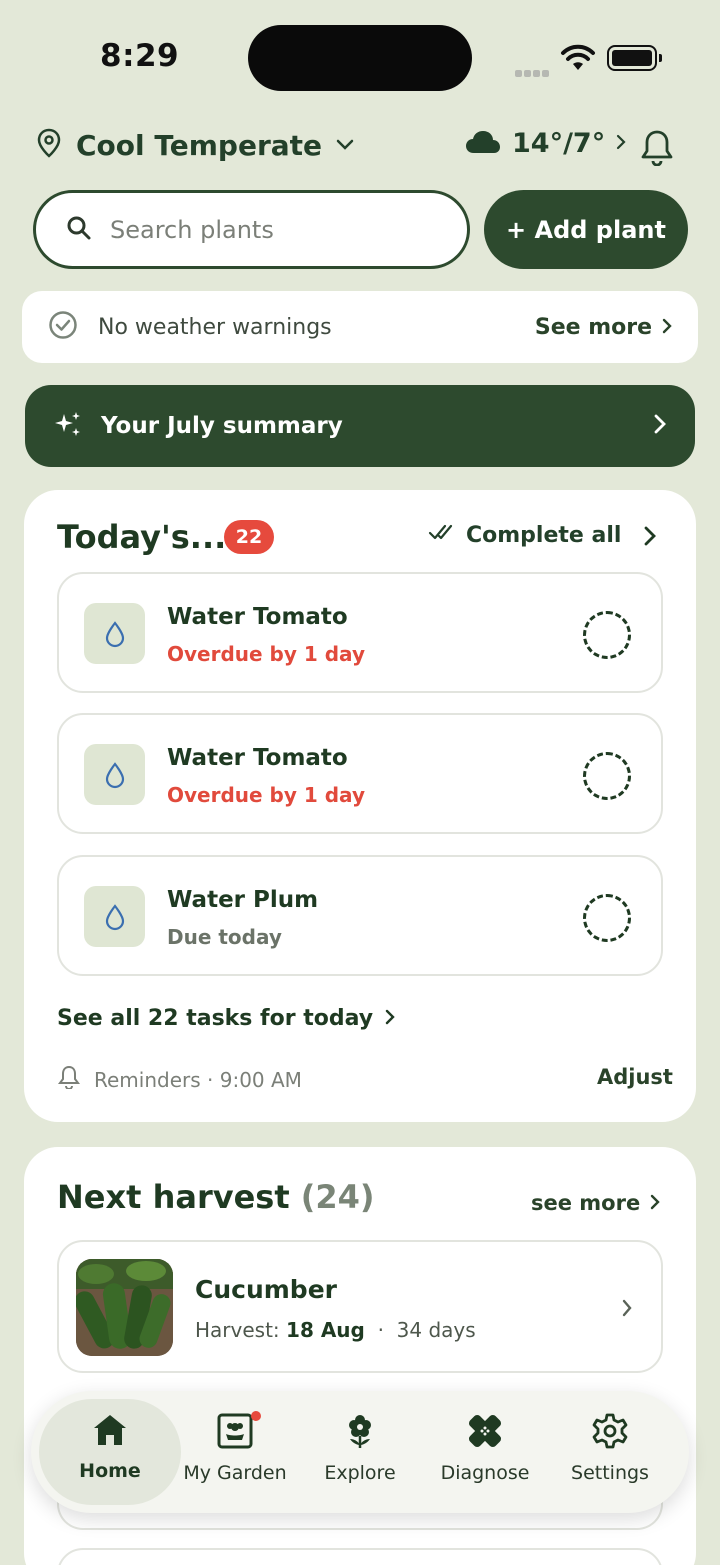 The height and width of the screenshot is (1565, 720). I want to click on nav-home: Home, so click(110, 1447).